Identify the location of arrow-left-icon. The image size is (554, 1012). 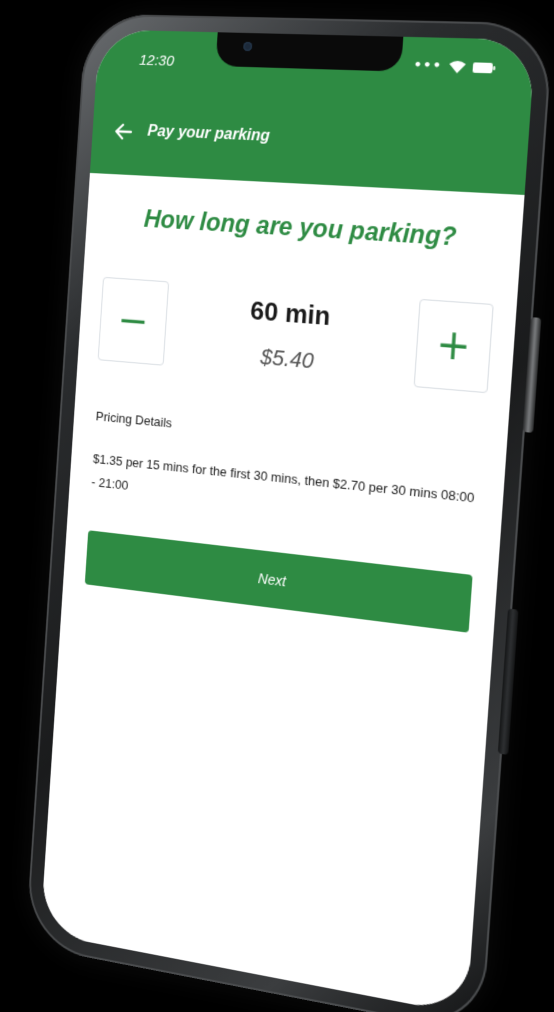
(123, 131).